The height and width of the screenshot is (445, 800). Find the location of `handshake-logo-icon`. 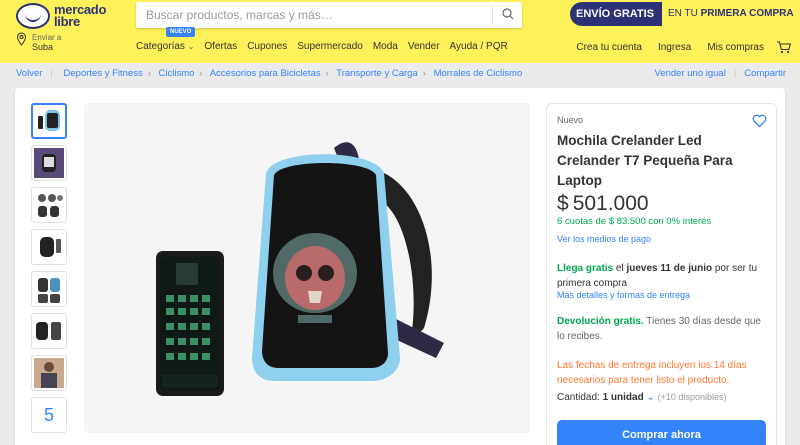

handshake-logo-icon is located at coordinates (33, 16).